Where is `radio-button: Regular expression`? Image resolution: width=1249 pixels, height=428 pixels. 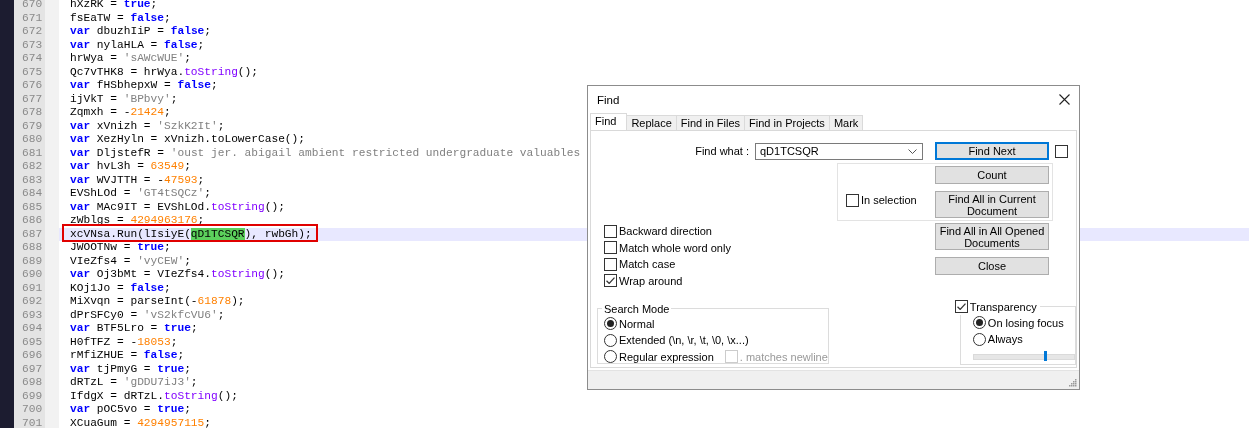
radio-button: Regular expression is located at coordinates (659, 356).